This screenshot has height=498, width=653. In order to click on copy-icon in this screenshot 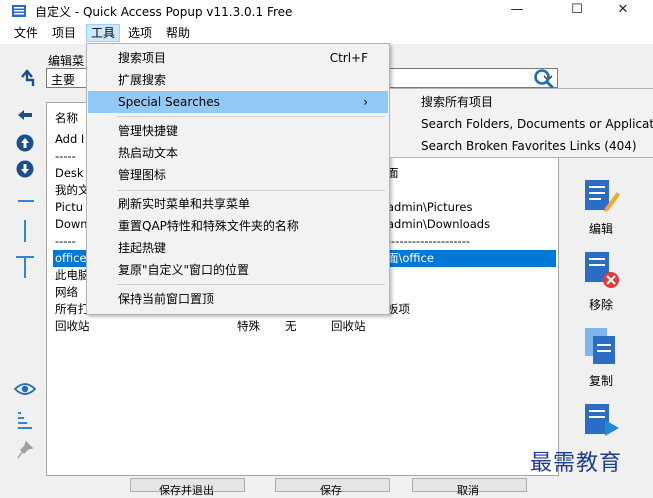, I will do `click(602, 346)`.